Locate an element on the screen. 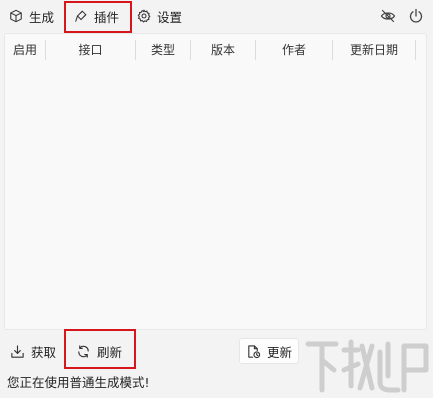 The width and height of the screenshot is (433, 398). update-button-label: 更新 is located at coordinates (280, 352).